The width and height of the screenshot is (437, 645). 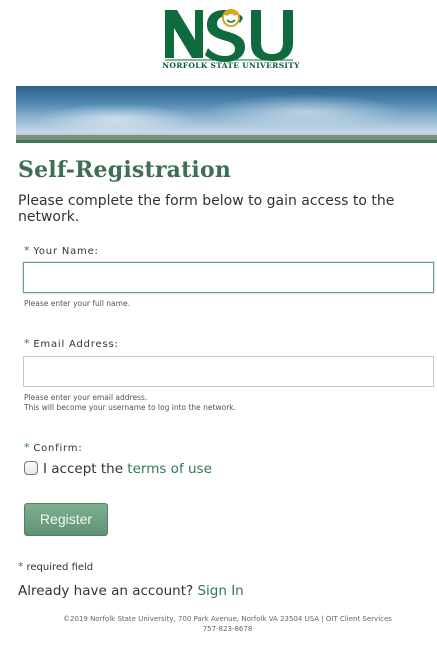 What do you see at coordinates (169, 469) in the screenshot?
I see `terms-of-use-link: terms of use` at bounding box center [169, 469].